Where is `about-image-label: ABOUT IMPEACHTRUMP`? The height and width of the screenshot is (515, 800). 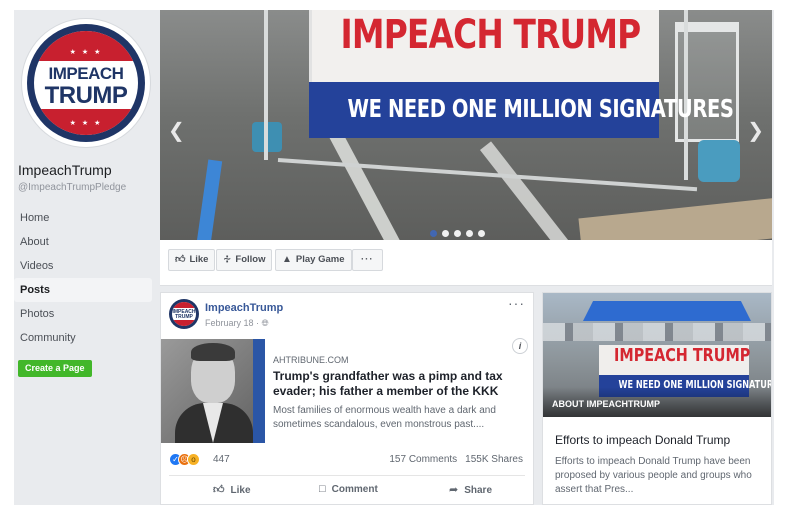
about-image-label: ABOUT IMPEACHTRUMP is located at coordinates (606, 404).